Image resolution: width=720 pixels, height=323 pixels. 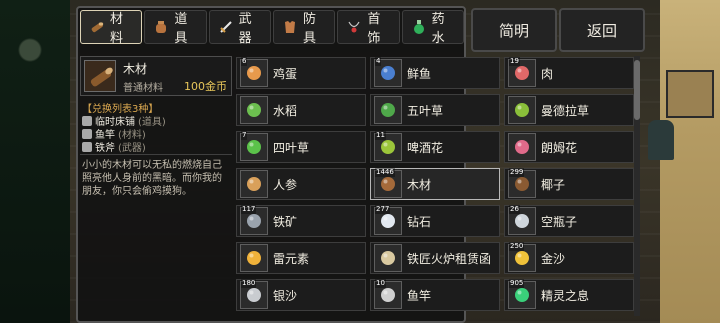 I want to click on divider, so click(x=156, y=154).